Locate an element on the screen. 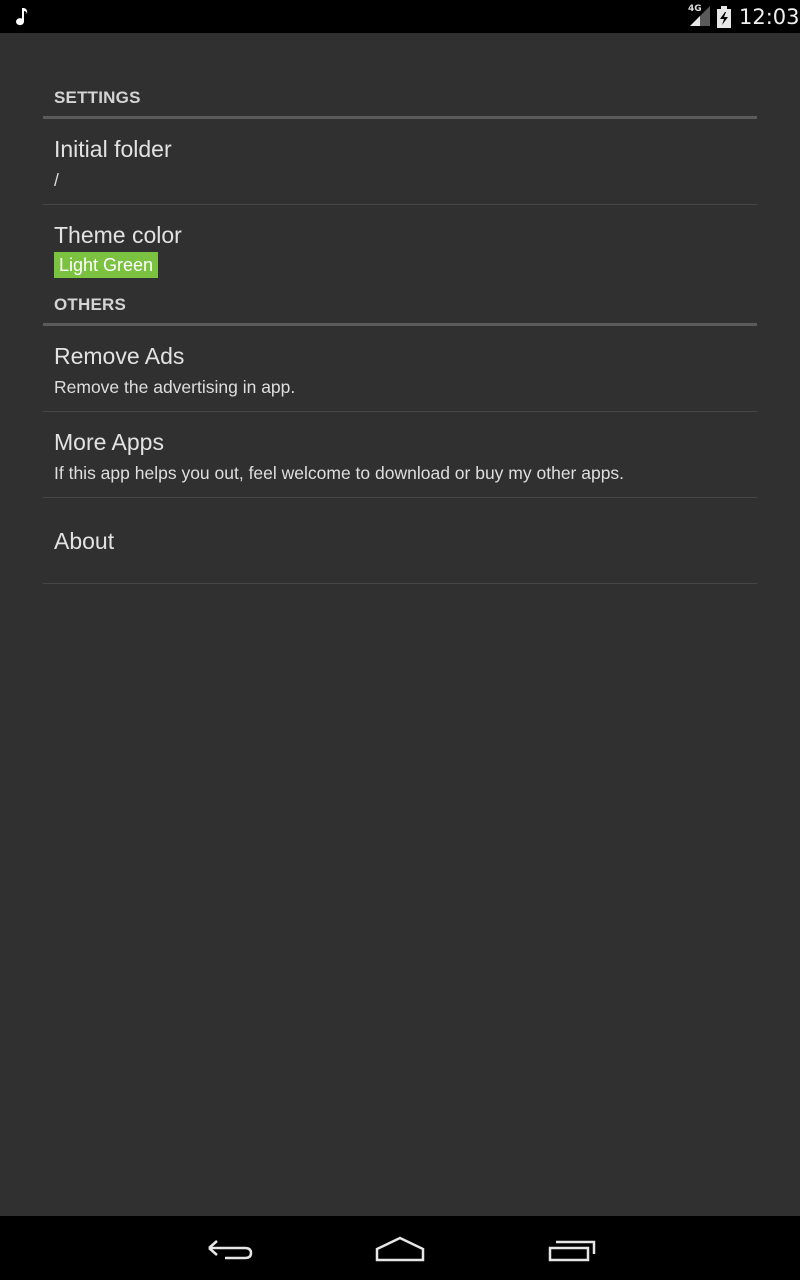 The image size is (800, 1280). recents-icon is located at coordinates (571, 1248).